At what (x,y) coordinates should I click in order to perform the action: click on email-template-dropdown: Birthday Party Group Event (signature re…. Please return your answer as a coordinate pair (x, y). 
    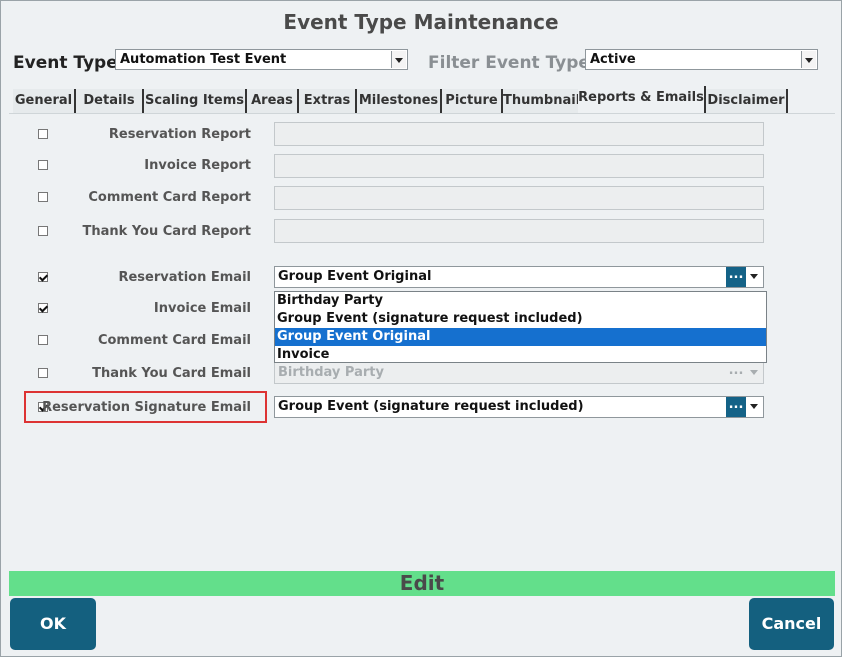
    Looking at the image, I should click on (520, 327).